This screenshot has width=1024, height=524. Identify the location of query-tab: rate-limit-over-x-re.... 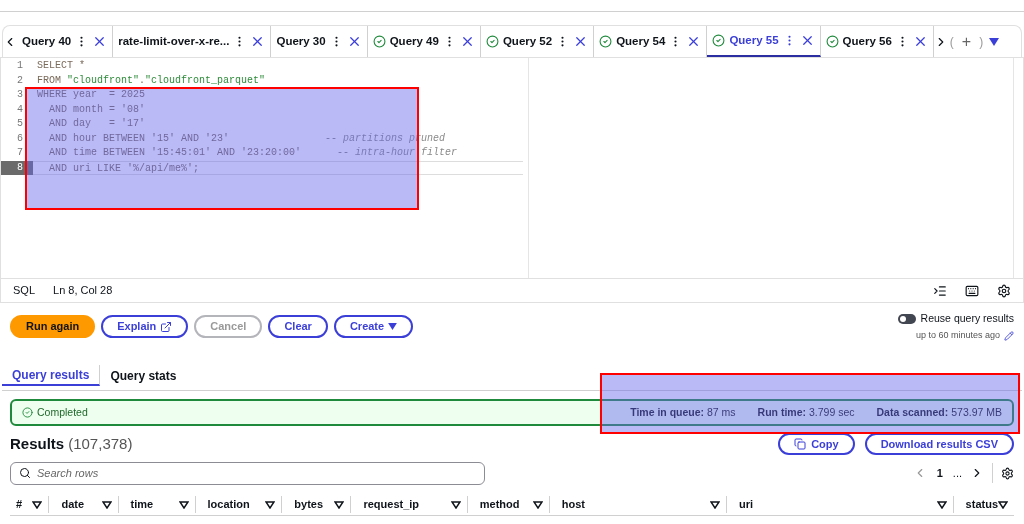
(192, 41).